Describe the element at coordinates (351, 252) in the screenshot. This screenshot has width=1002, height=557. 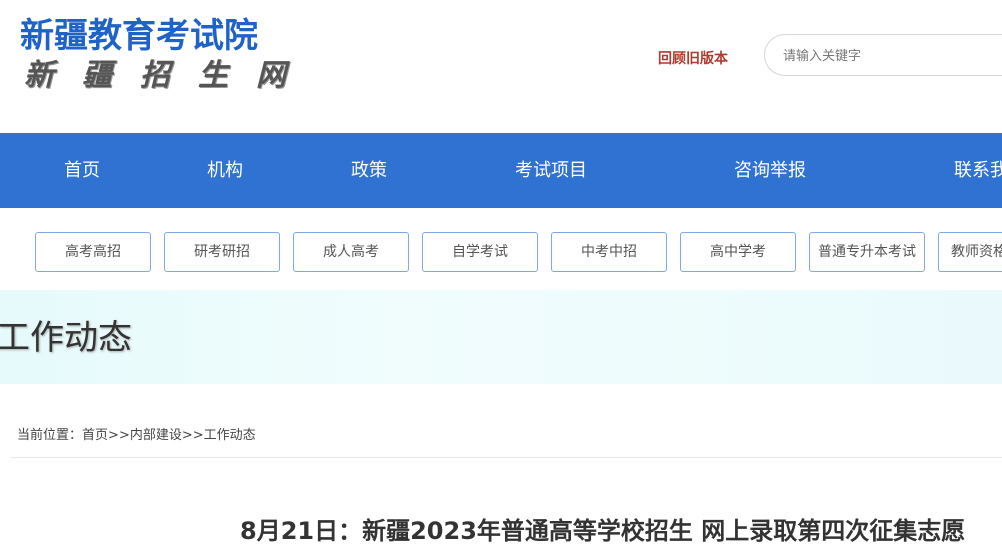
I see `category-adult-exam: 成人高考` at that location.